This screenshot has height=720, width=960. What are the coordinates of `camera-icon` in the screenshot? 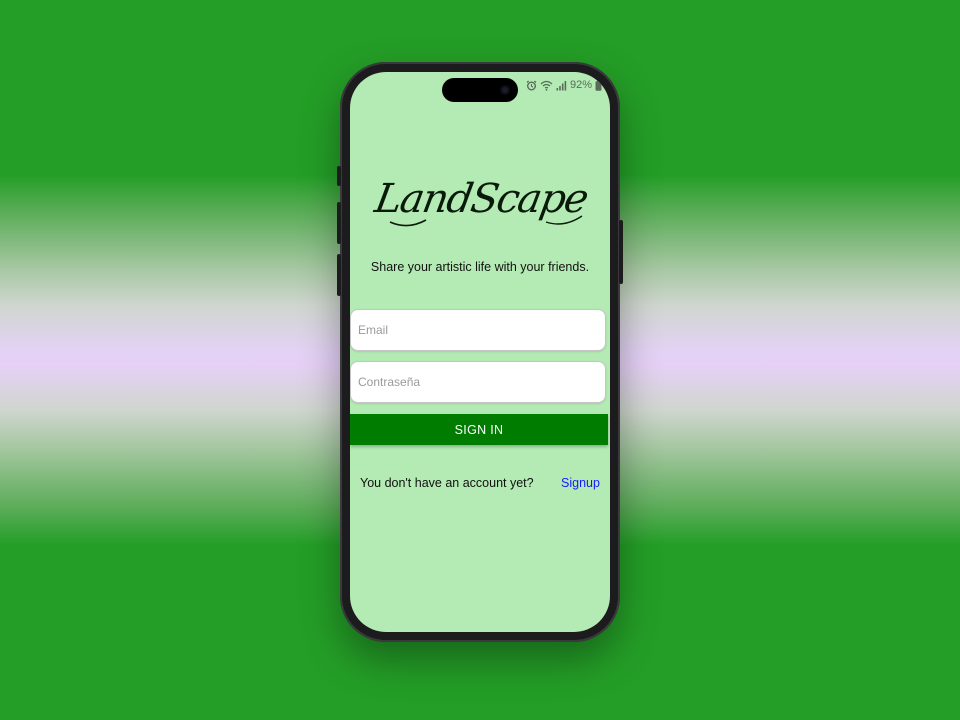 It's located at (505, 90).